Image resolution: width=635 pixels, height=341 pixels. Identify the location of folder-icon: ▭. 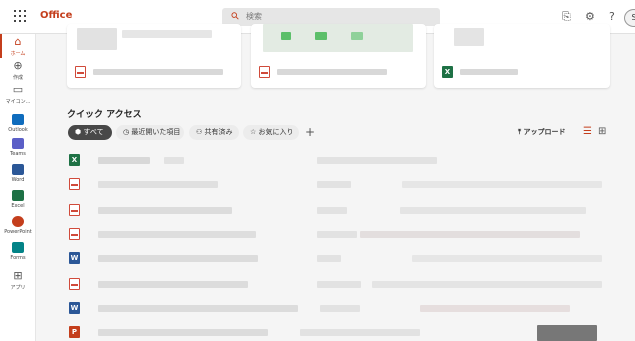
(18, 89).